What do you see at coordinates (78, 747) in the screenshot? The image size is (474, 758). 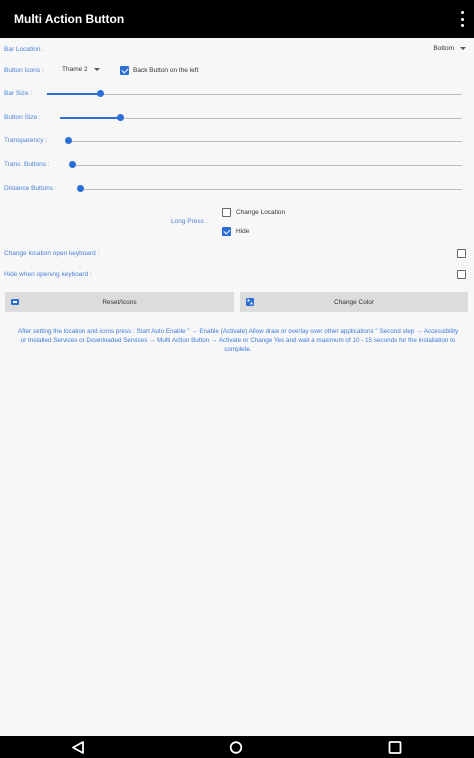 I see `back-icon` at bounding box center [78, 747].